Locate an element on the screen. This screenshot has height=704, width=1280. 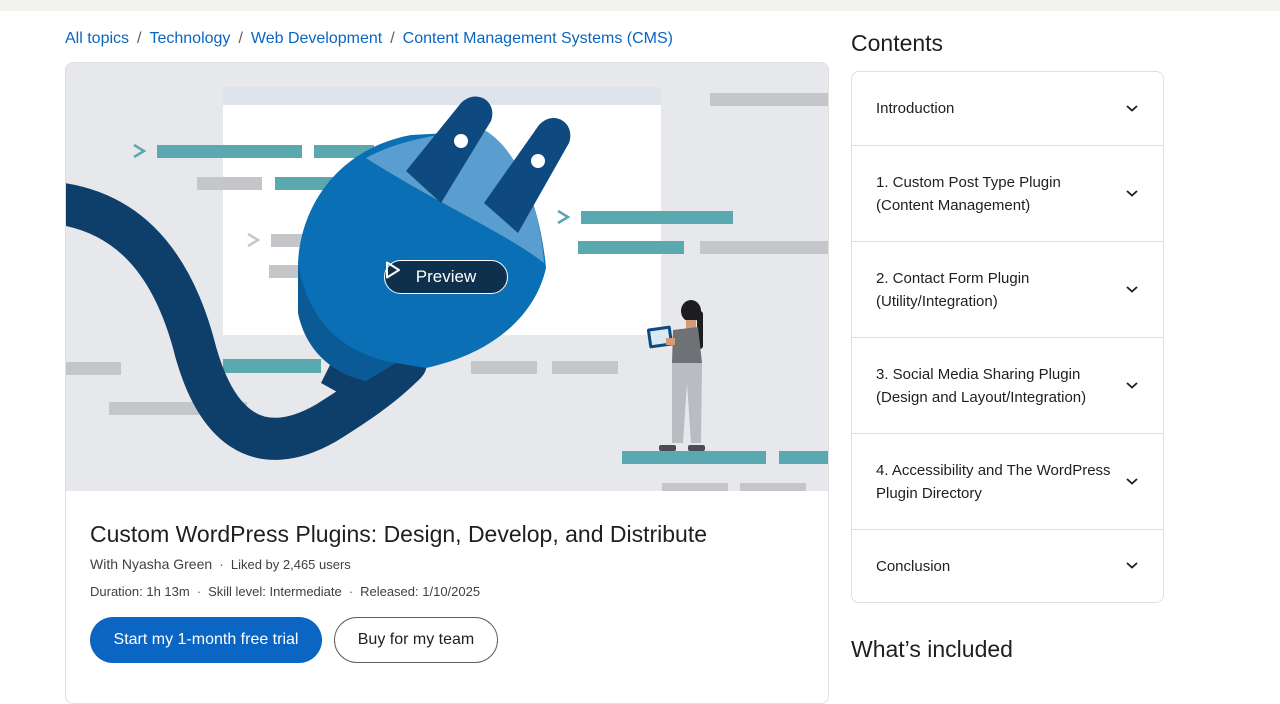
release-date: Released: 1/10/2025 is located at coordinates (420, 591).